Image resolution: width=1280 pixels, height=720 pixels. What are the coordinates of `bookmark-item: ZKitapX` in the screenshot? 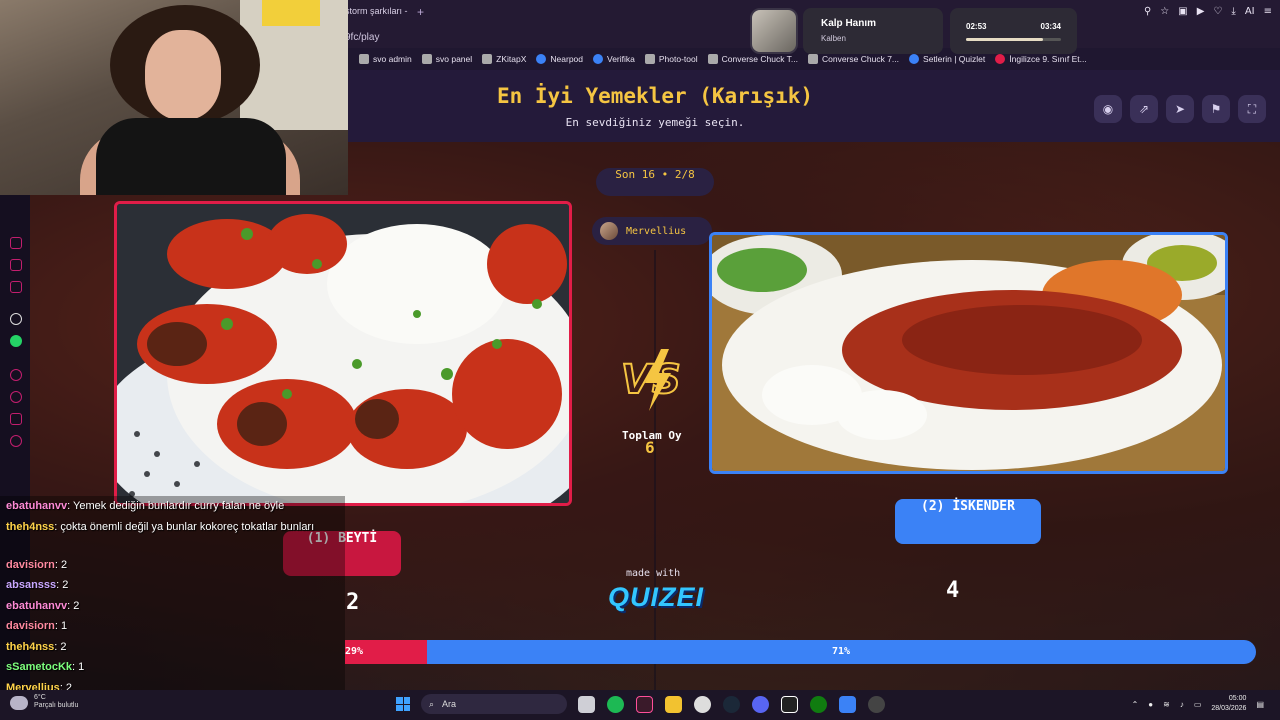 It's located at (504, 59).